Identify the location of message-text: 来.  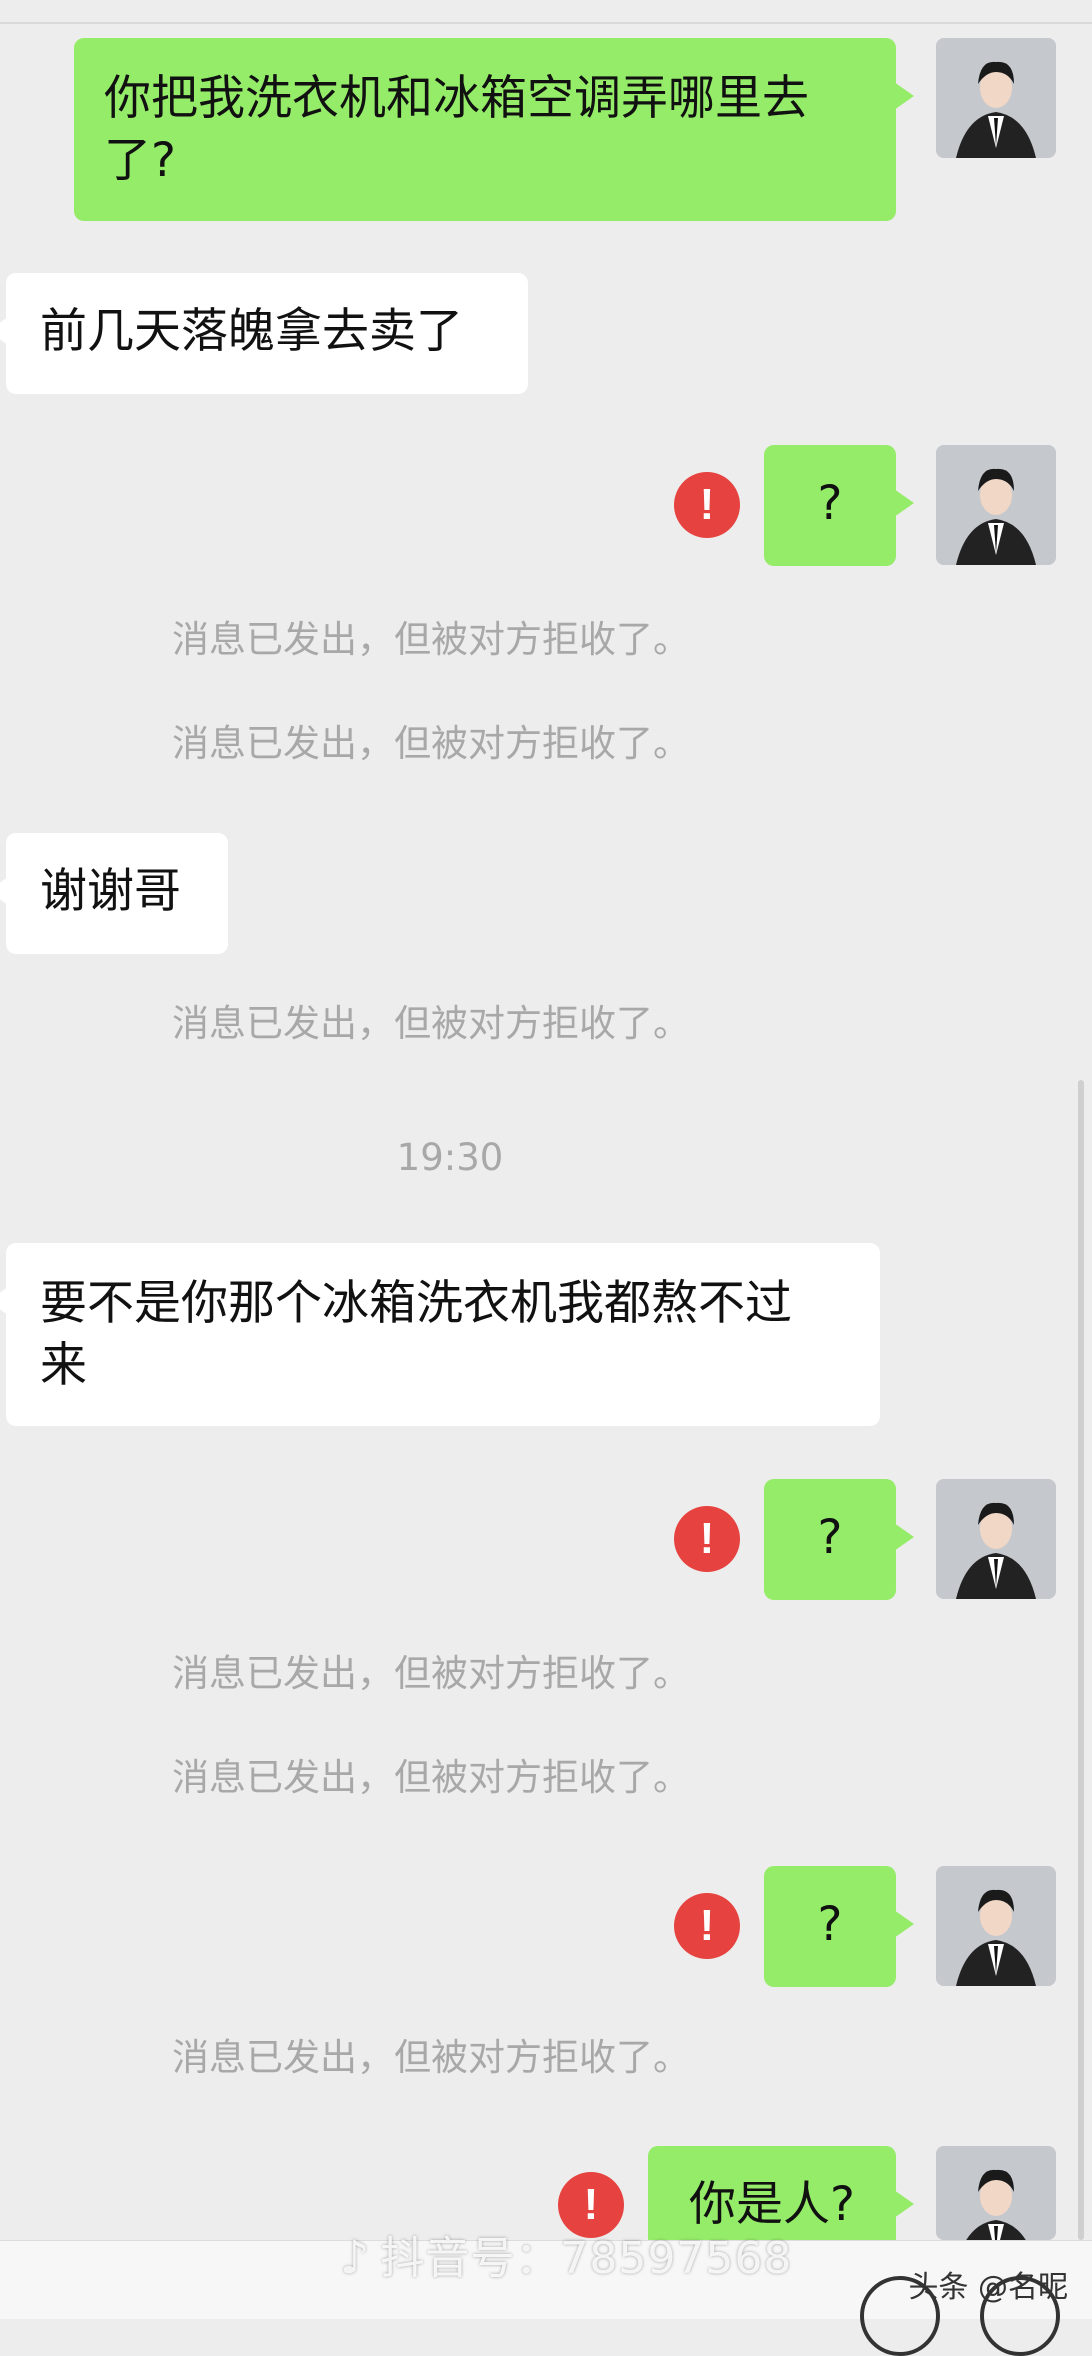
(63, 1365).